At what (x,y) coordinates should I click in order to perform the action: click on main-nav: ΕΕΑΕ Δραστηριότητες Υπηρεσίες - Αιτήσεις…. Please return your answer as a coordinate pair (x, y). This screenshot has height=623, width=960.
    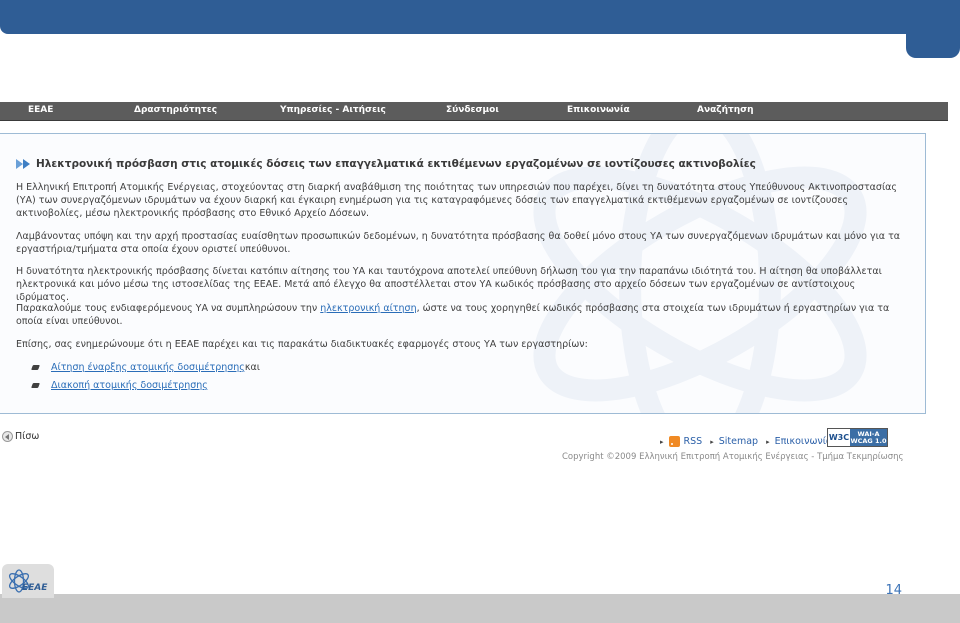
    Looking at the image, I should click on (474, 111).